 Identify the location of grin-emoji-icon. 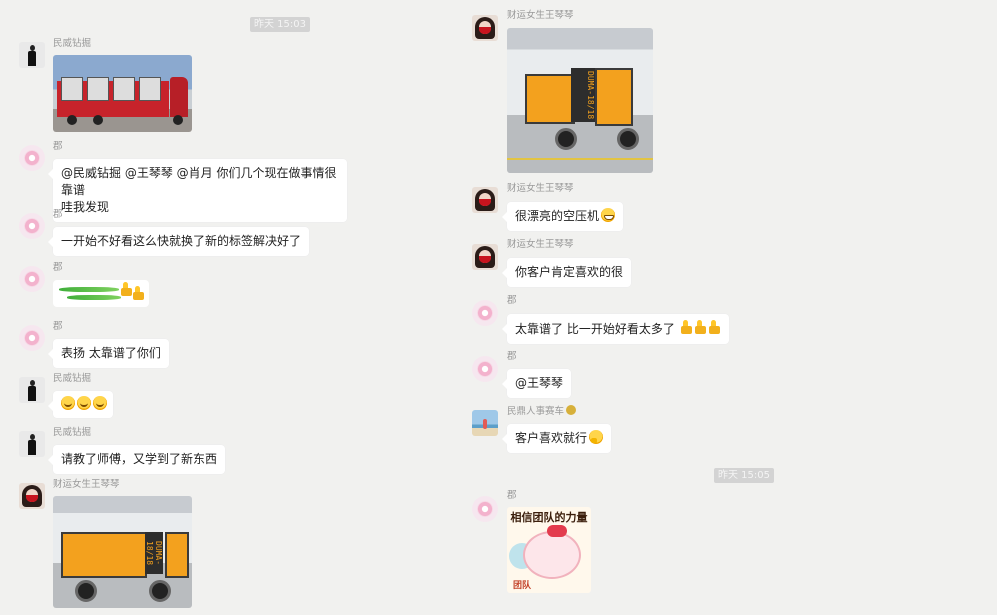
(608, 215).